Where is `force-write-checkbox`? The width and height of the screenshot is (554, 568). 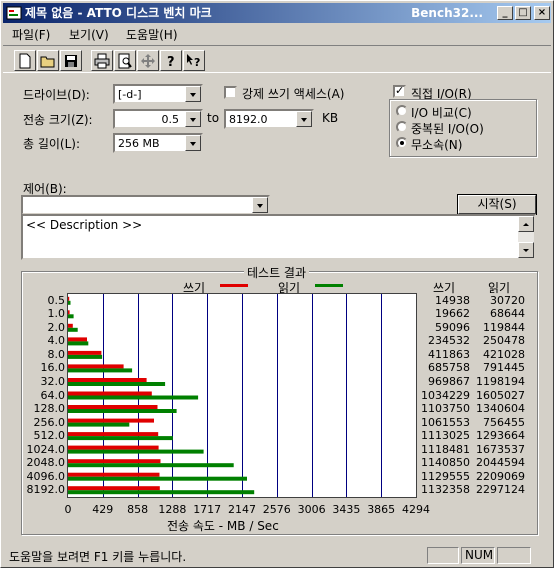
force-write-checkbox is located at coordinates (230, 92).